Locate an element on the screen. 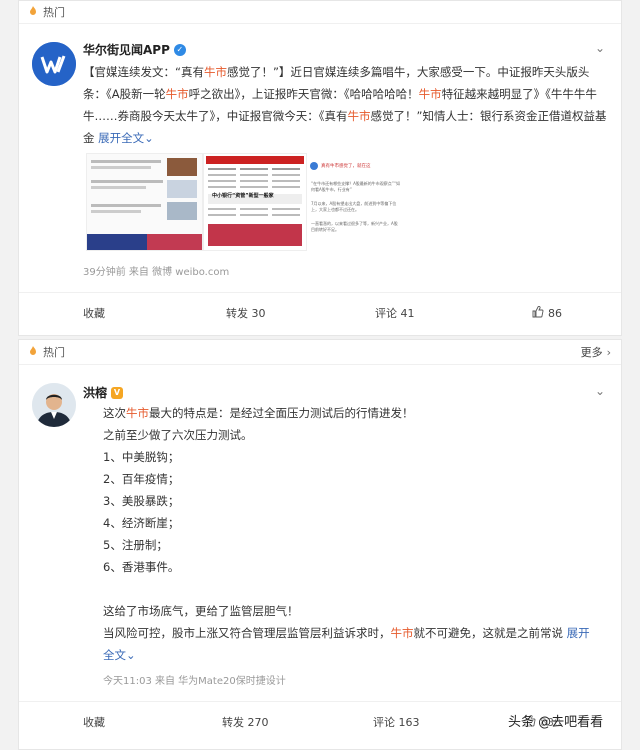  verified-vip-icon: V is located at coordinates (117, 392).